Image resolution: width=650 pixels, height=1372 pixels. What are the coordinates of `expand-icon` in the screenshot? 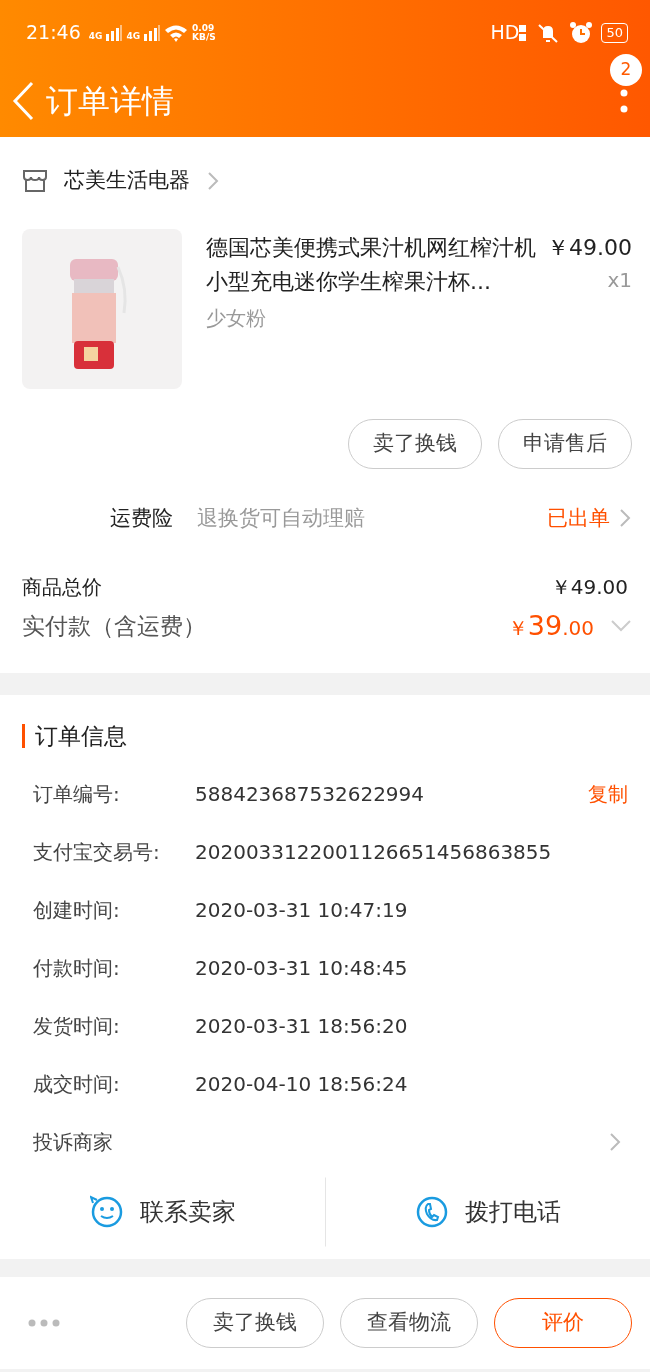 It's located at (621, 626).